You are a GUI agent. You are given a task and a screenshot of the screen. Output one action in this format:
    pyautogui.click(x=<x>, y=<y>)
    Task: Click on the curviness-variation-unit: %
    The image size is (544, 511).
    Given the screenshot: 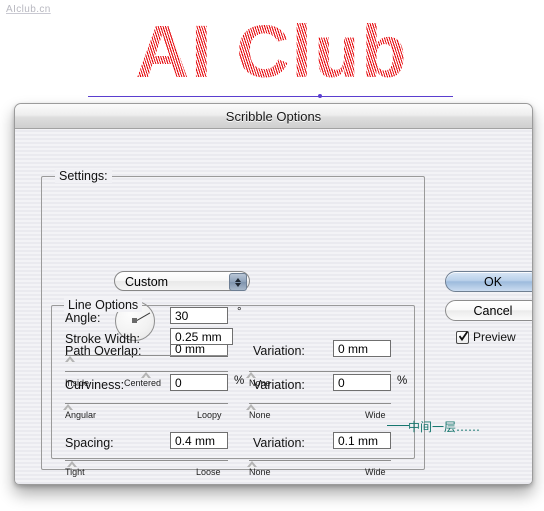 What is the action you would take?
    pyautogui.click(x=402, y=381)
    